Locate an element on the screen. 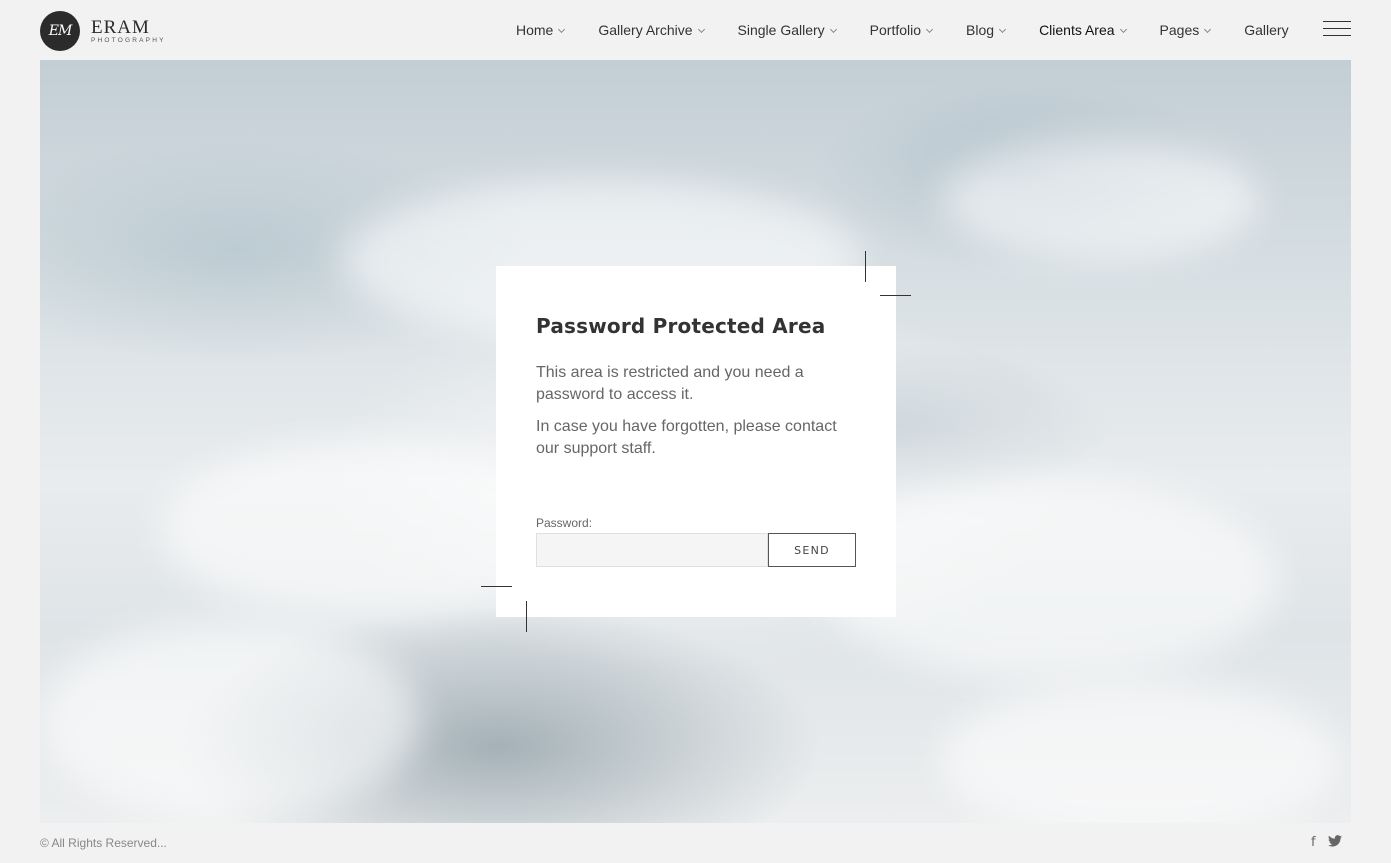 The height and width of the screenshot is (863, 1391). nav-label: Pages is located at coordinates (1179, 30).